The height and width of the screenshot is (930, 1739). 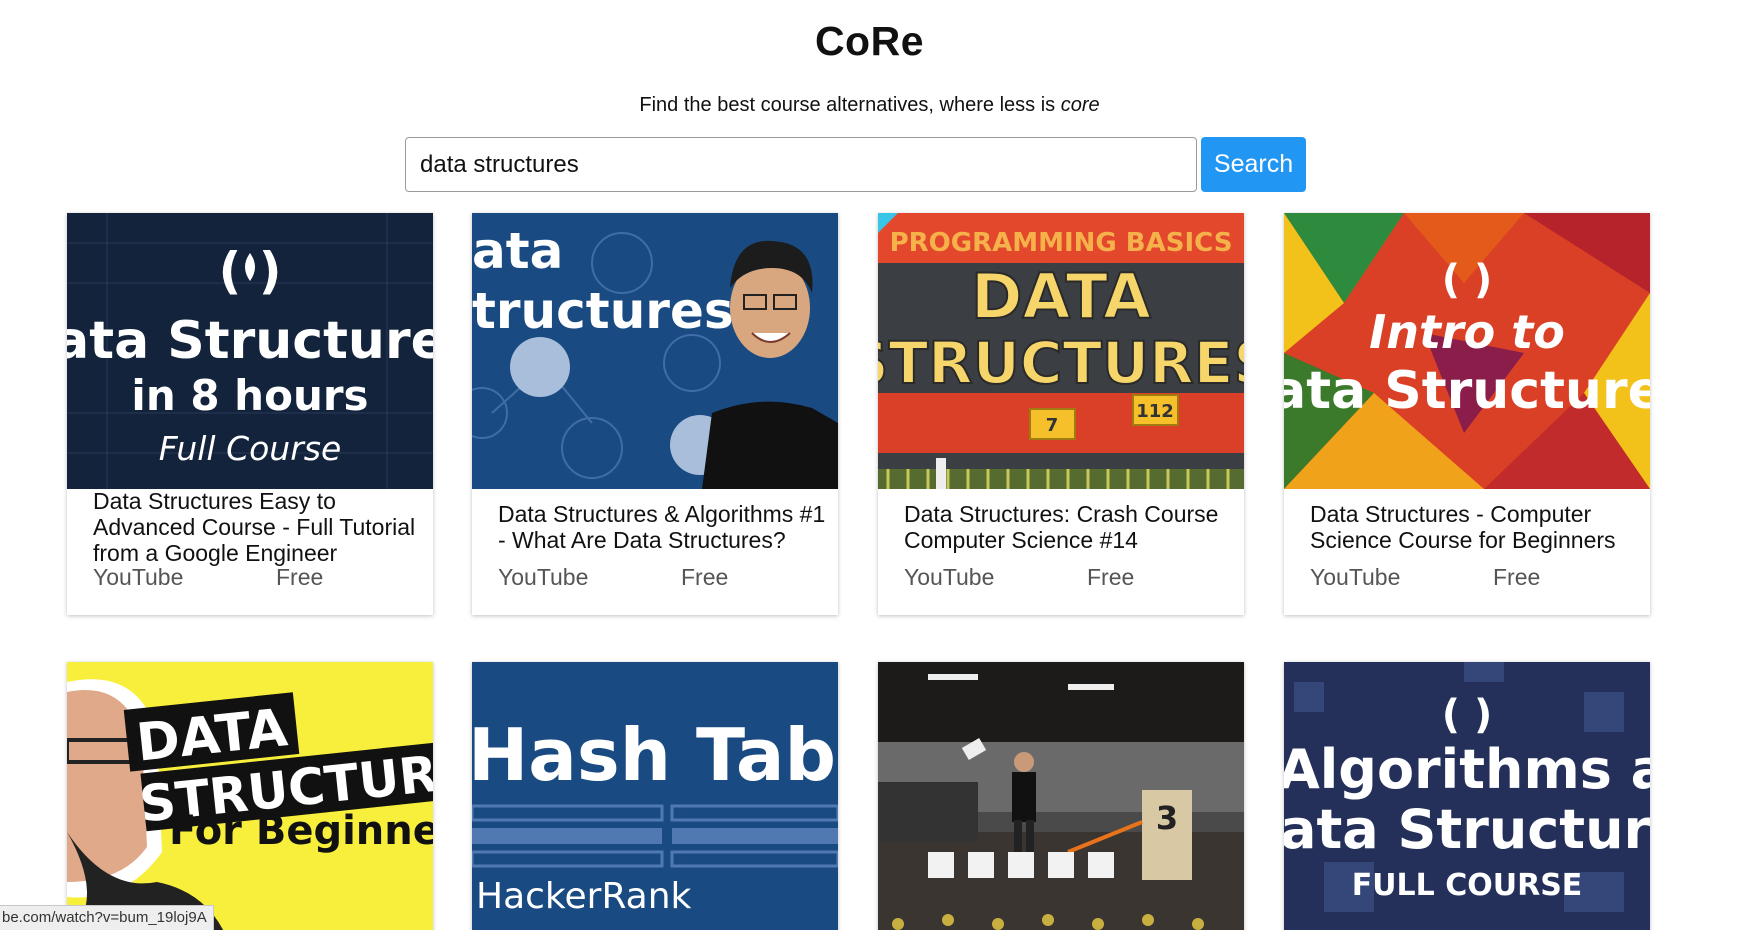 What do you see at coordinates (655, 351) in the screenshot?
I see `course-thumbnail: ata tructures` at bounding box center [655, 351].